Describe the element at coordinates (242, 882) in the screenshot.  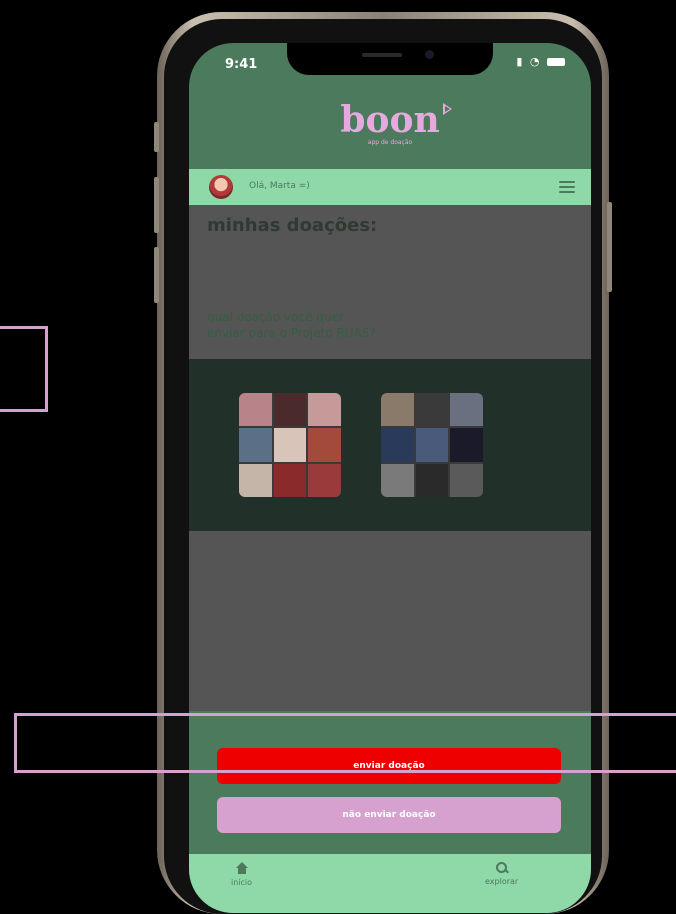
I see `tab-home-label: início` at that location.